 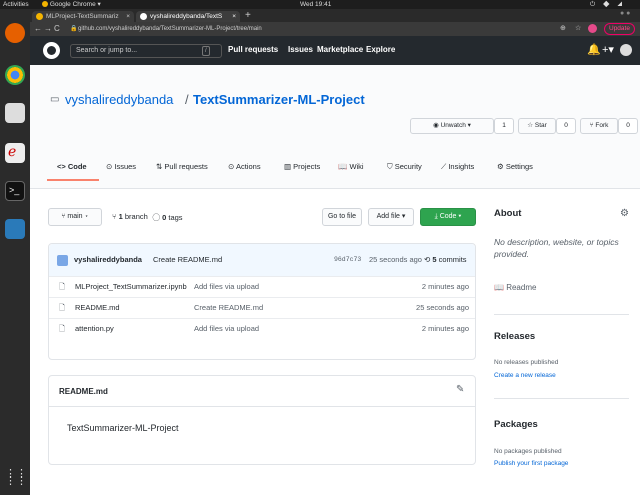 What do you see at coordinates (342, 217) in the screenshot?
I see `go-to-file-button: Go to file` at bounding box center [342, 217].